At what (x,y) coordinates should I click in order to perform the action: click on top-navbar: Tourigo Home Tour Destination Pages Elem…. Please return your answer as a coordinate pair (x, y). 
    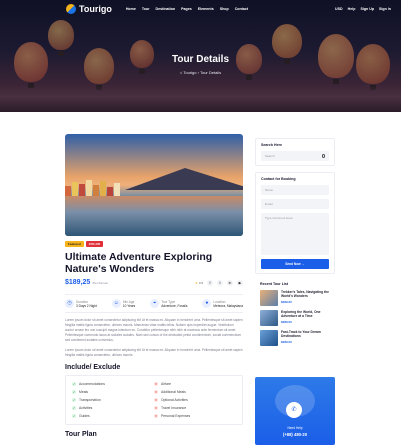
    Looking at the image, I should click on (200, 9).